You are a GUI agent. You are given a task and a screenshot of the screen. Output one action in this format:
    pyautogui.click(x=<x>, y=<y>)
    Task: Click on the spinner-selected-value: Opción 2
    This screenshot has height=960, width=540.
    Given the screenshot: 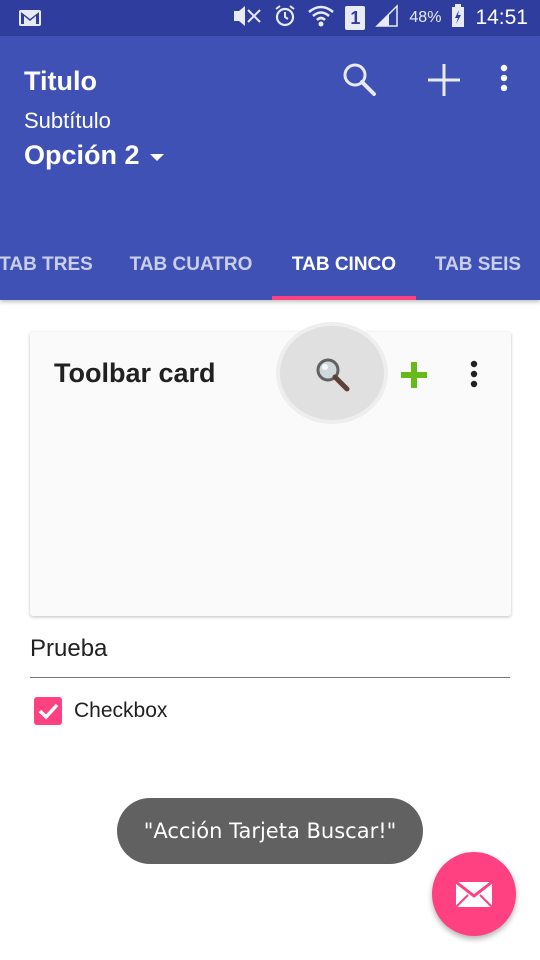 What is the action you would take?
    pyautogui.click(x=82, y=155)
    